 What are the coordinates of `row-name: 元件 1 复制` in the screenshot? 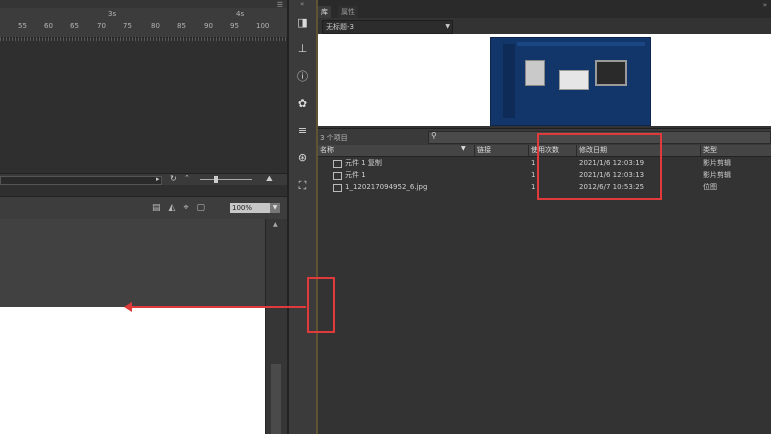 It's located at (363, 163).